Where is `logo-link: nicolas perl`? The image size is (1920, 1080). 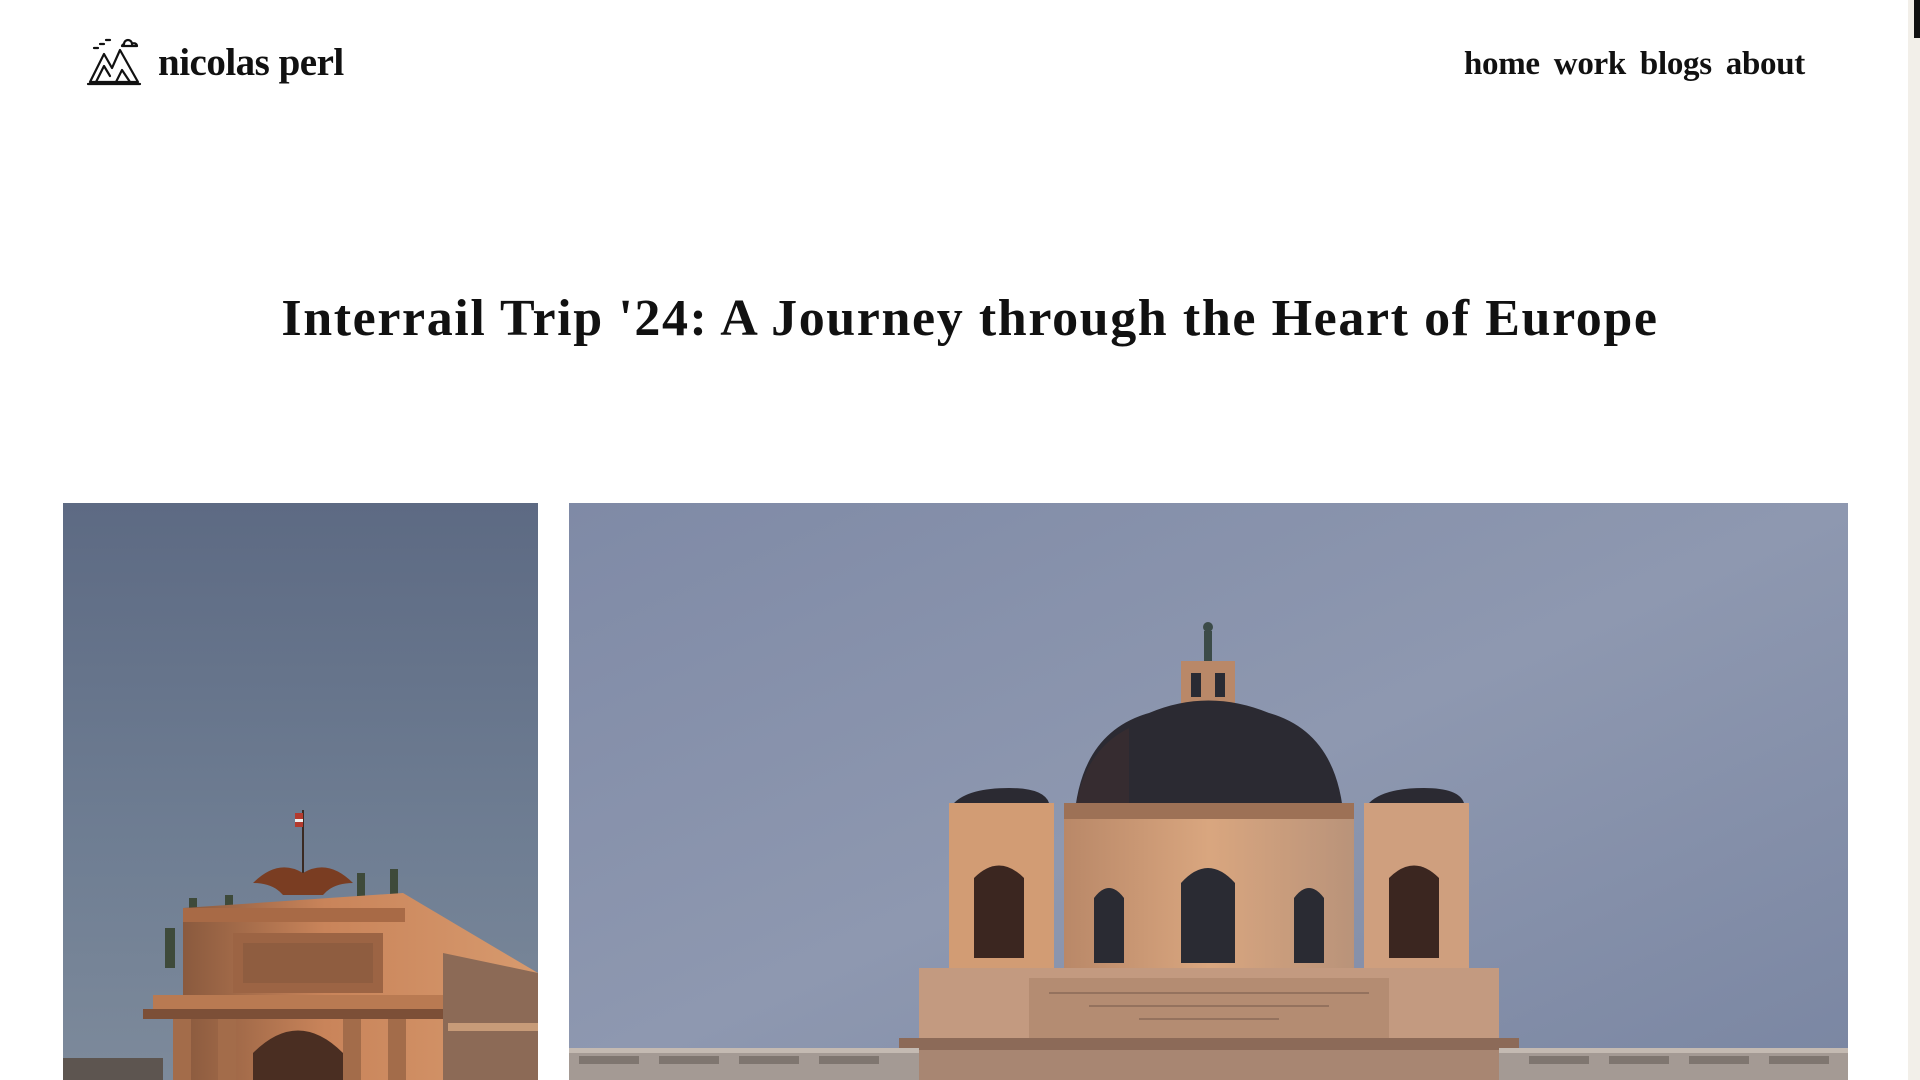 logo-link: nicolas perl is located at coordinates (215, 60).